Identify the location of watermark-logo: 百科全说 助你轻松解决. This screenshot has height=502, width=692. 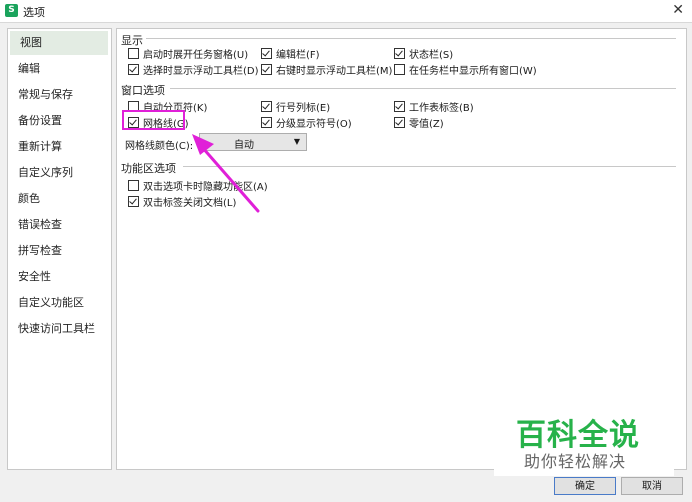
(584, 440).